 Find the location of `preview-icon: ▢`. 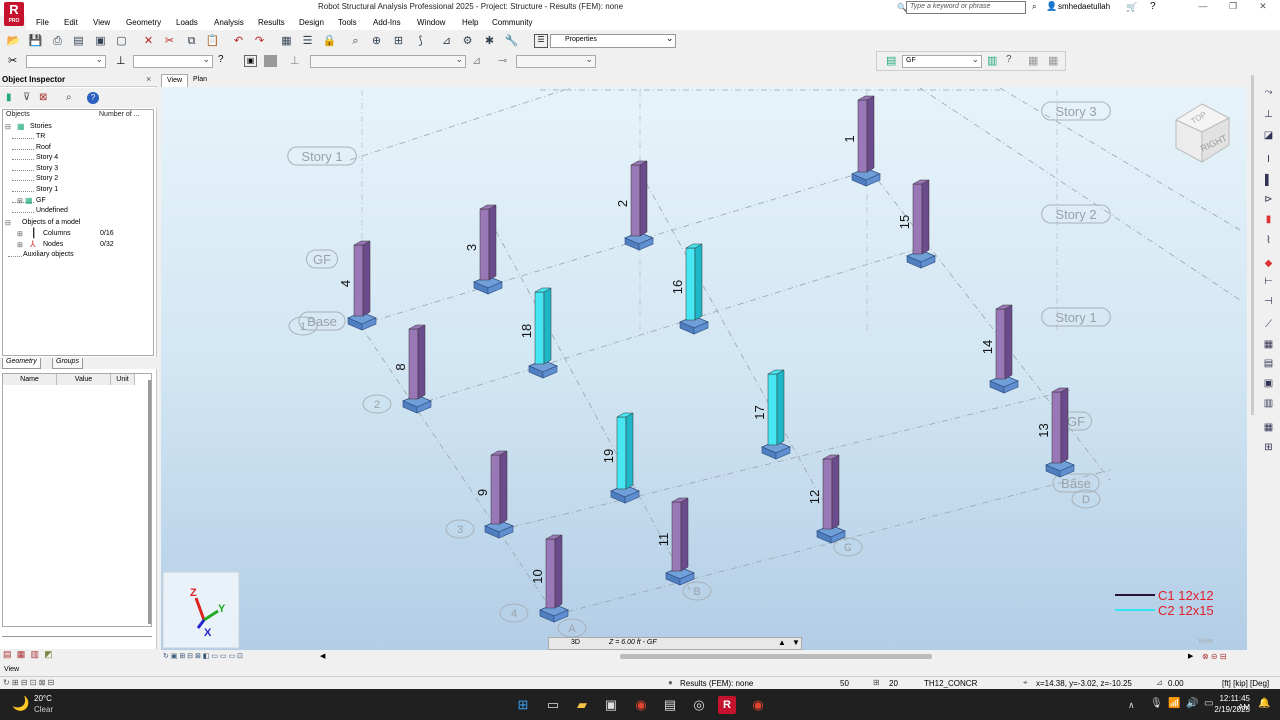

preview-icon: ▢ is located at coordinates (121, 41).